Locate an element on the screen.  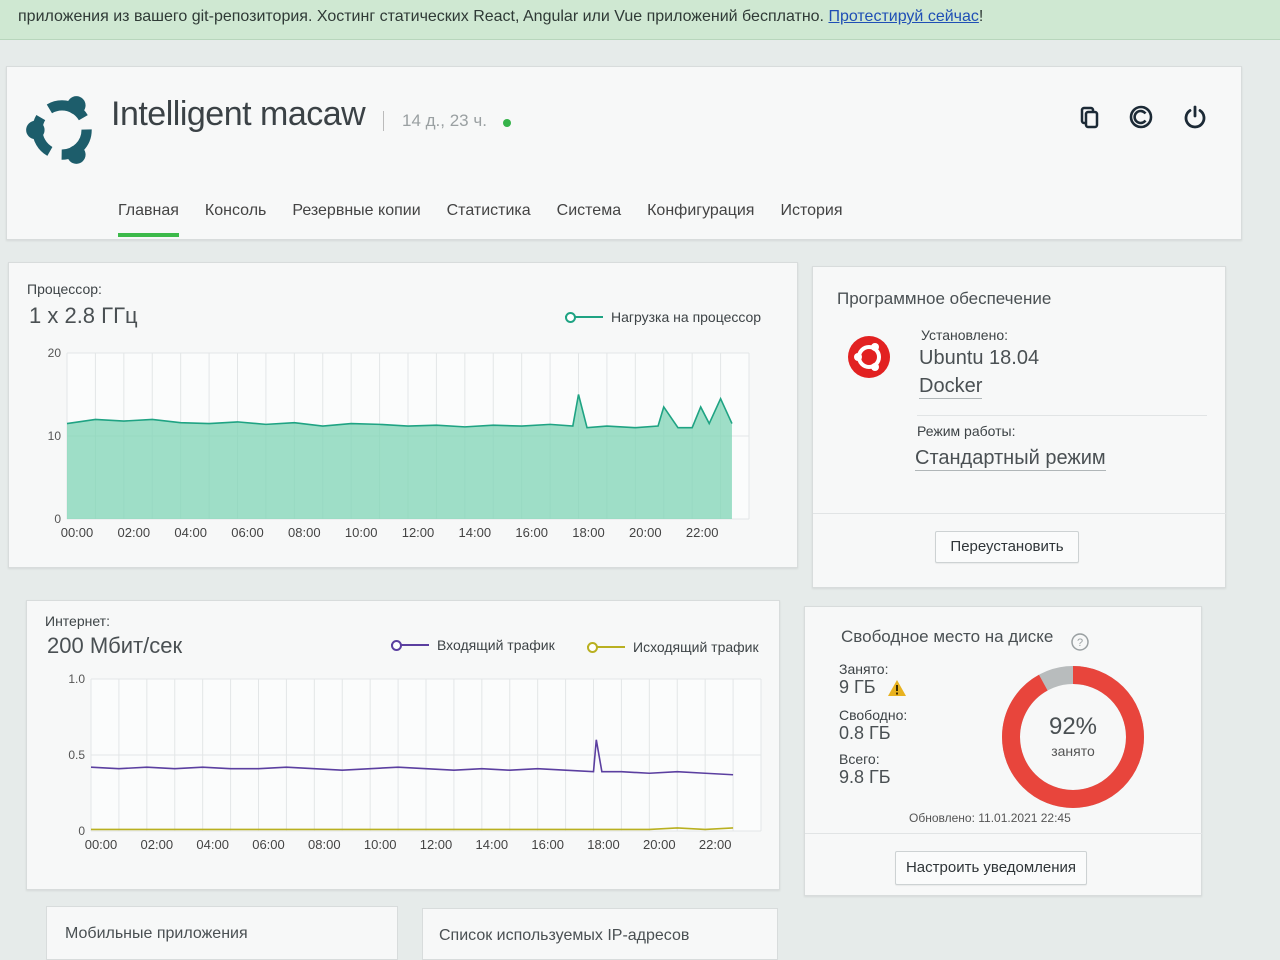
power-button is located at coordinates (1195, 117).